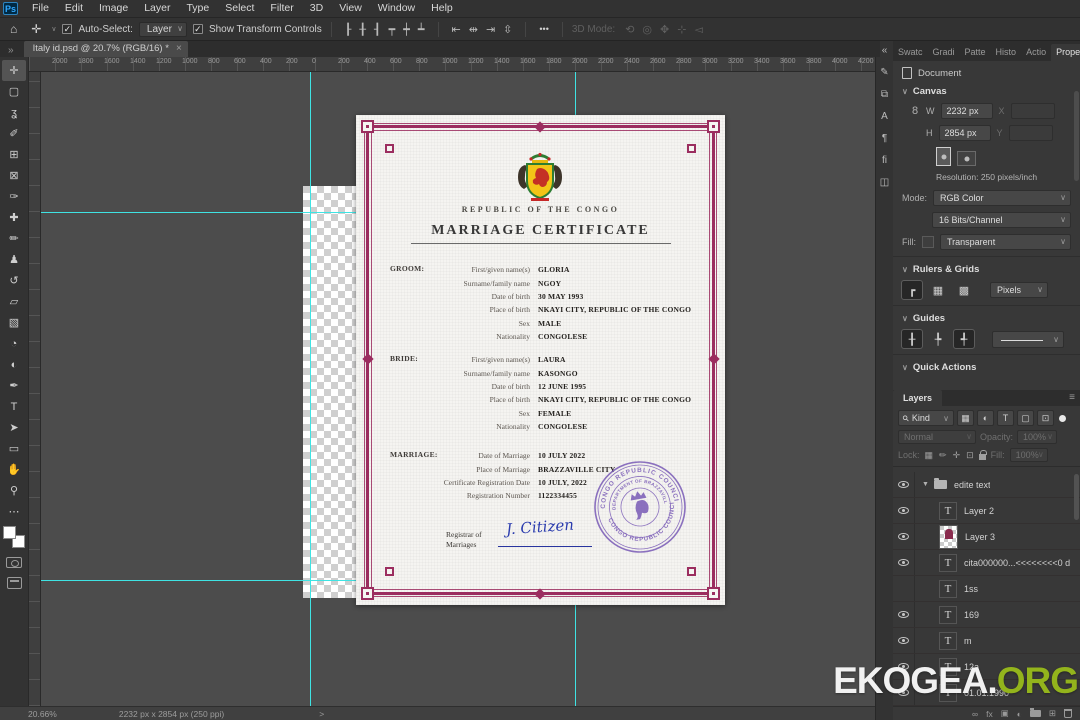 Image resolution: width=1080 pixels, height=720 pixels. What do you see at coordinates (964, 339) in the screenshot?
I see `clear-guides-icon: ╃` at bounding box center [964, 339].